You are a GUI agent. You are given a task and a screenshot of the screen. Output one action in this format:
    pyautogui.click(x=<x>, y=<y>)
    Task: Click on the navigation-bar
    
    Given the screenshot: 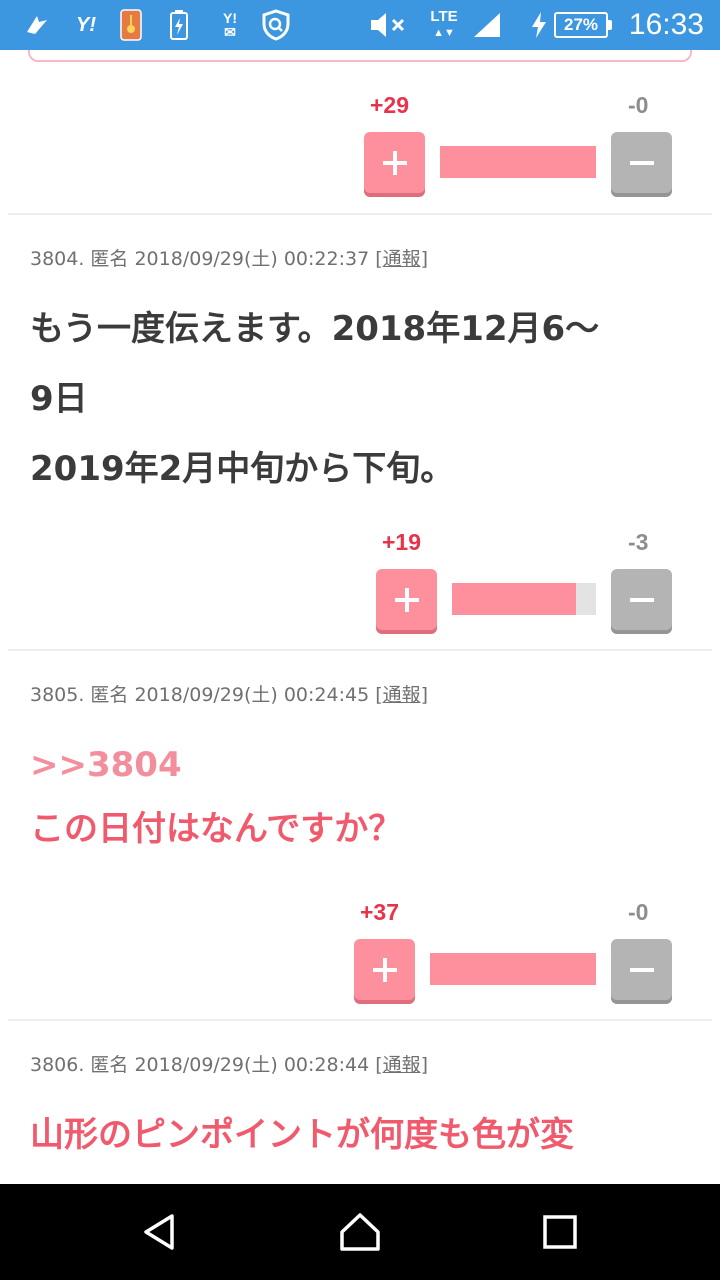 What is the action you would take?
    pyautogui.click(x=360, y=1232)
    